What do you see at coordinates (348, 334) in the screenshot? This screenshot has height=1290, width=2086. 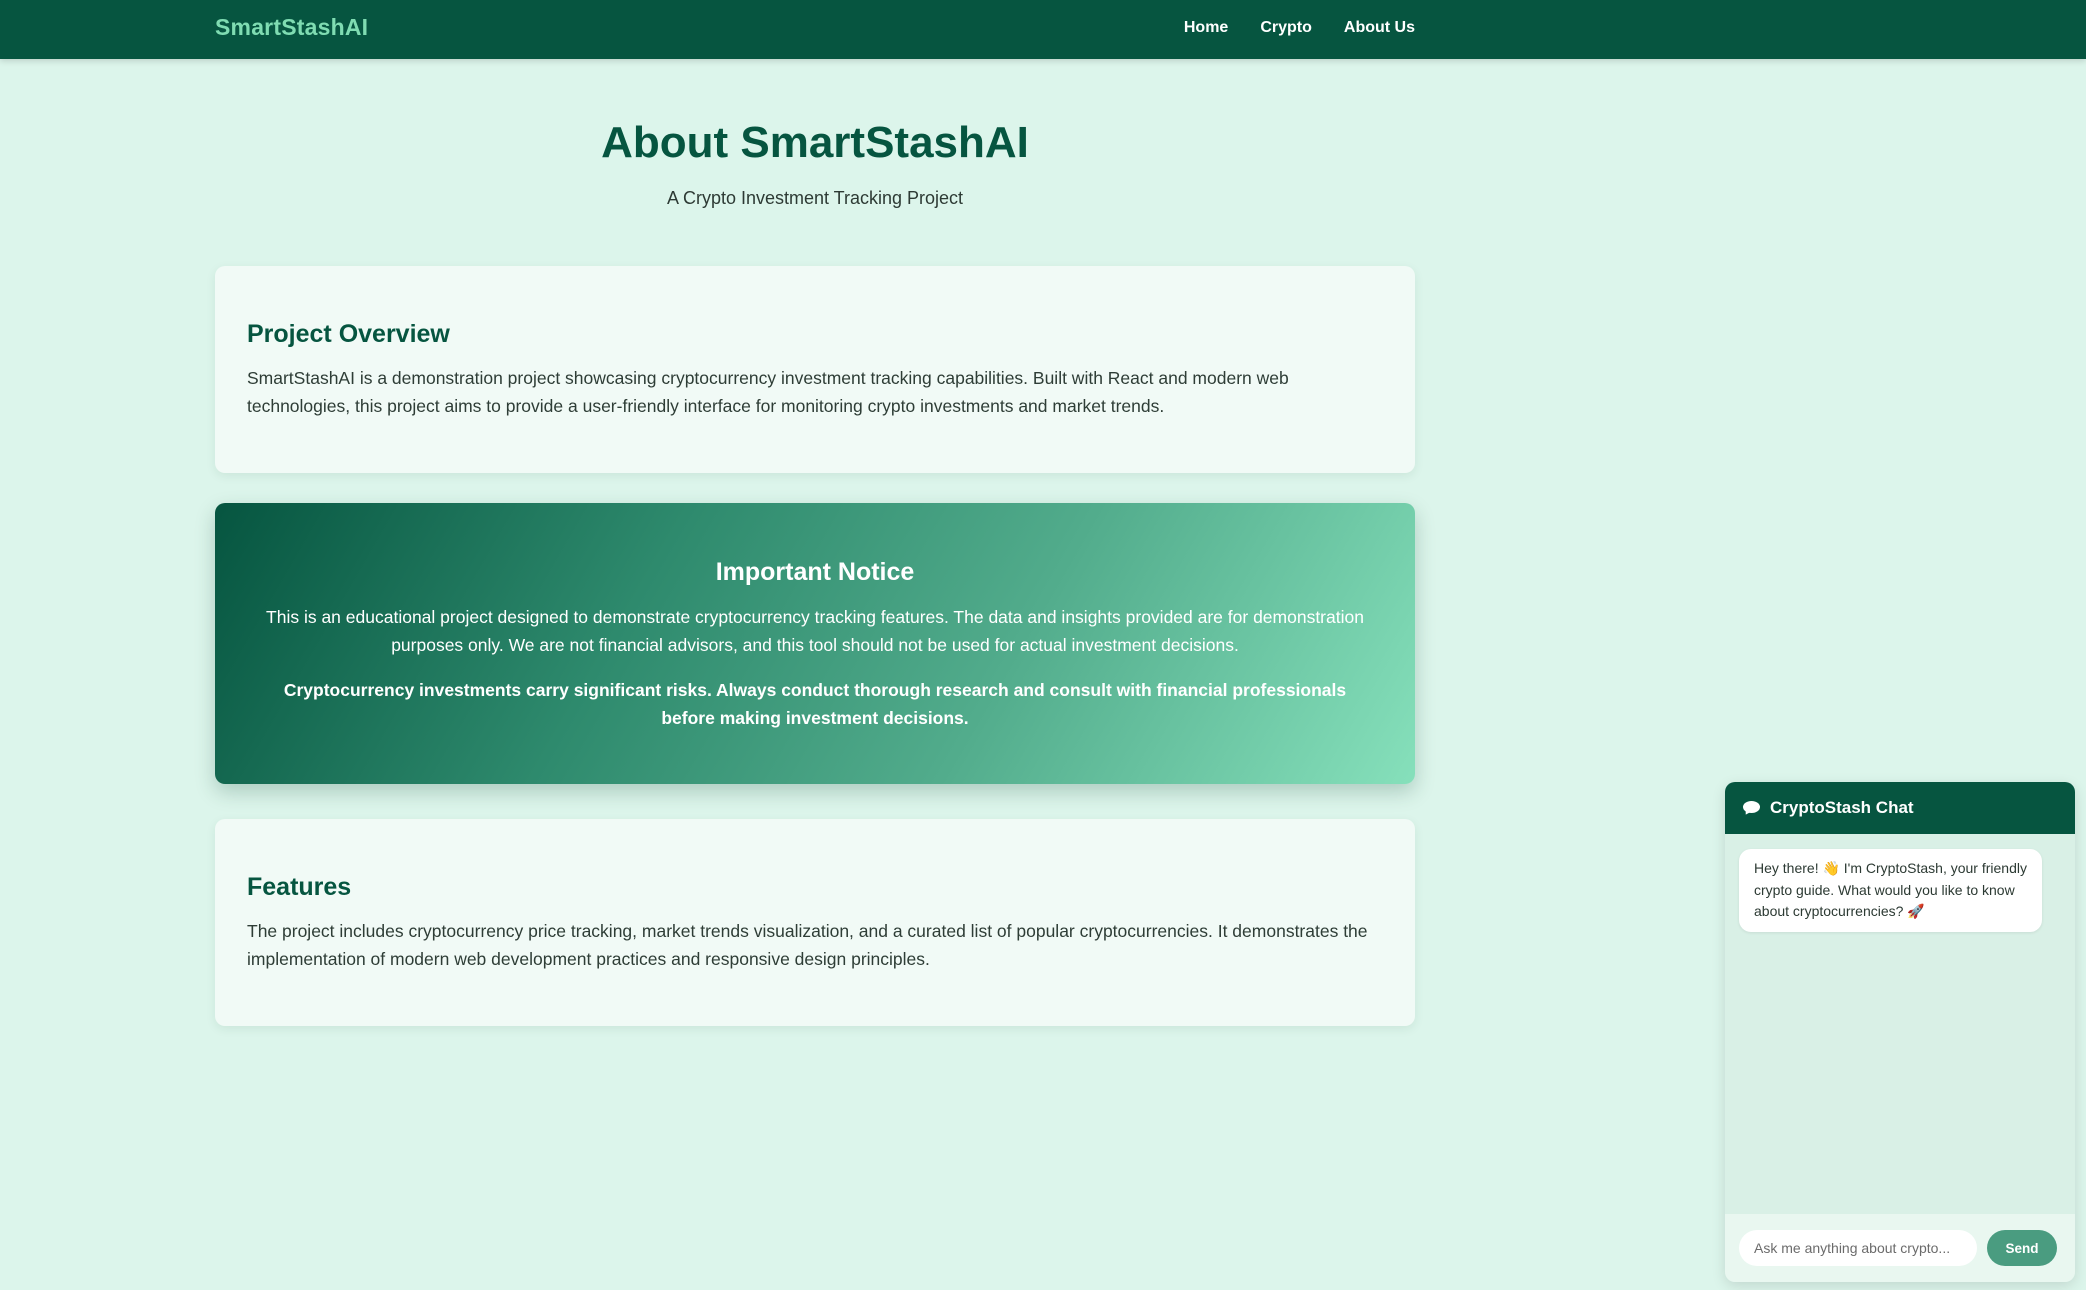 I see `project-overview-heading: Project Overview` at bounding box center [348, 334].